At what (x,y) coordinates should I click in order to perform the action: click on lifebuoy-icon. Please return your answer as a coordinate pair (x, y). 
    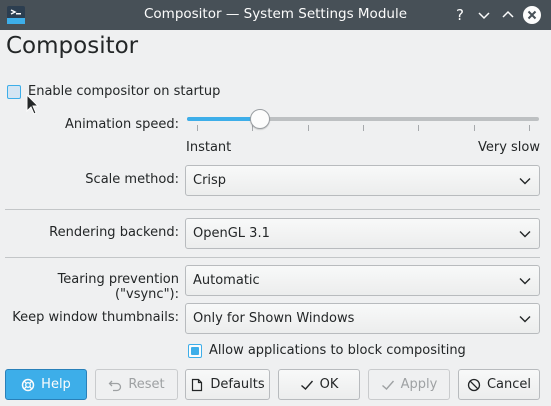
    Looking at the image, I should click on (28, 384).